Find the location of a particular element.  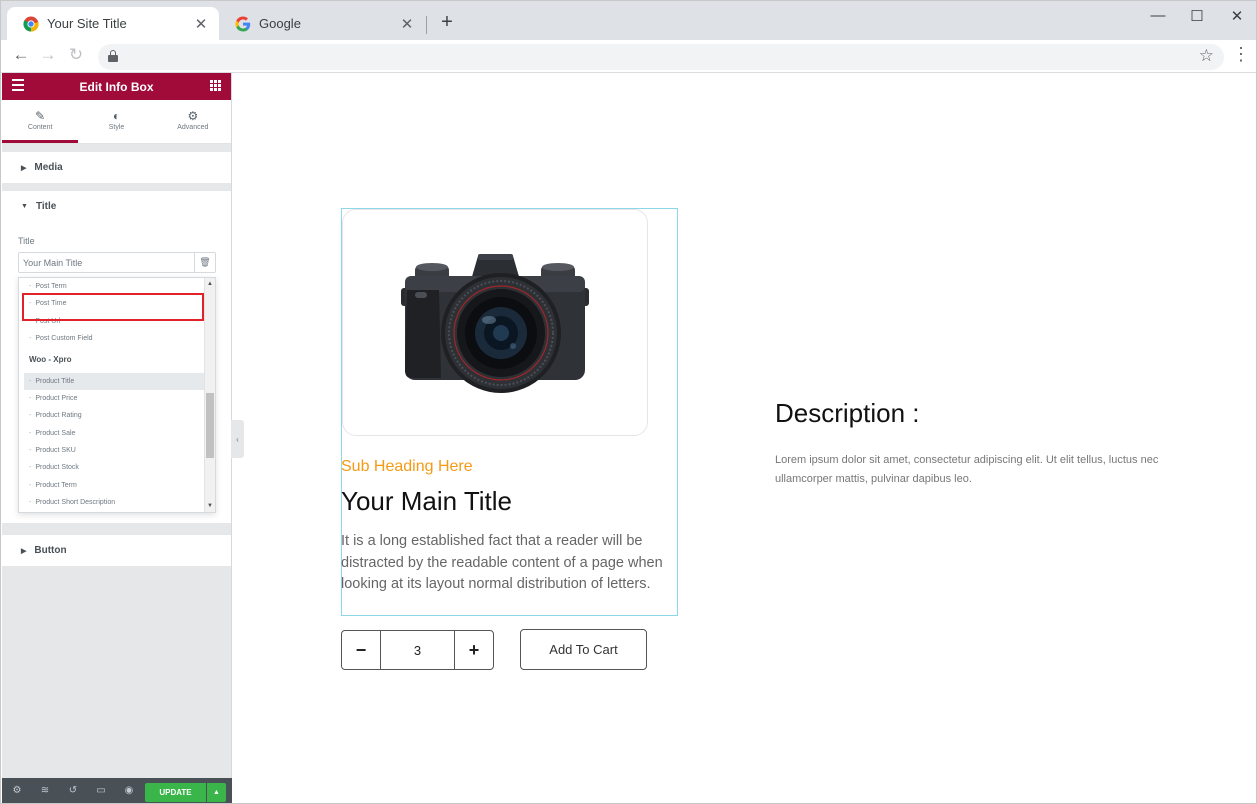

dropdown-item: Product Sale is located at coordinates (52, 433).